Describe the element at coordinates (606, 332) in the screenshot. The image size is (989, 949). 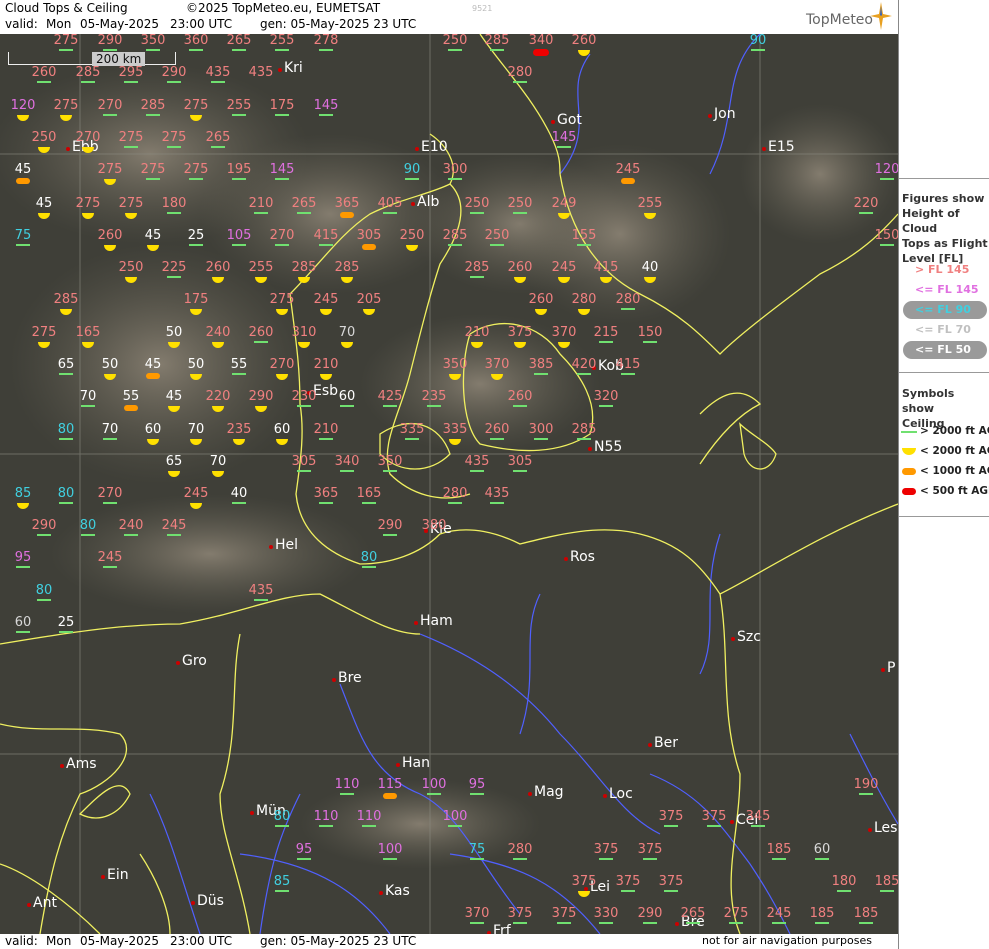
I see `cloud-top-value: 215` at that location.